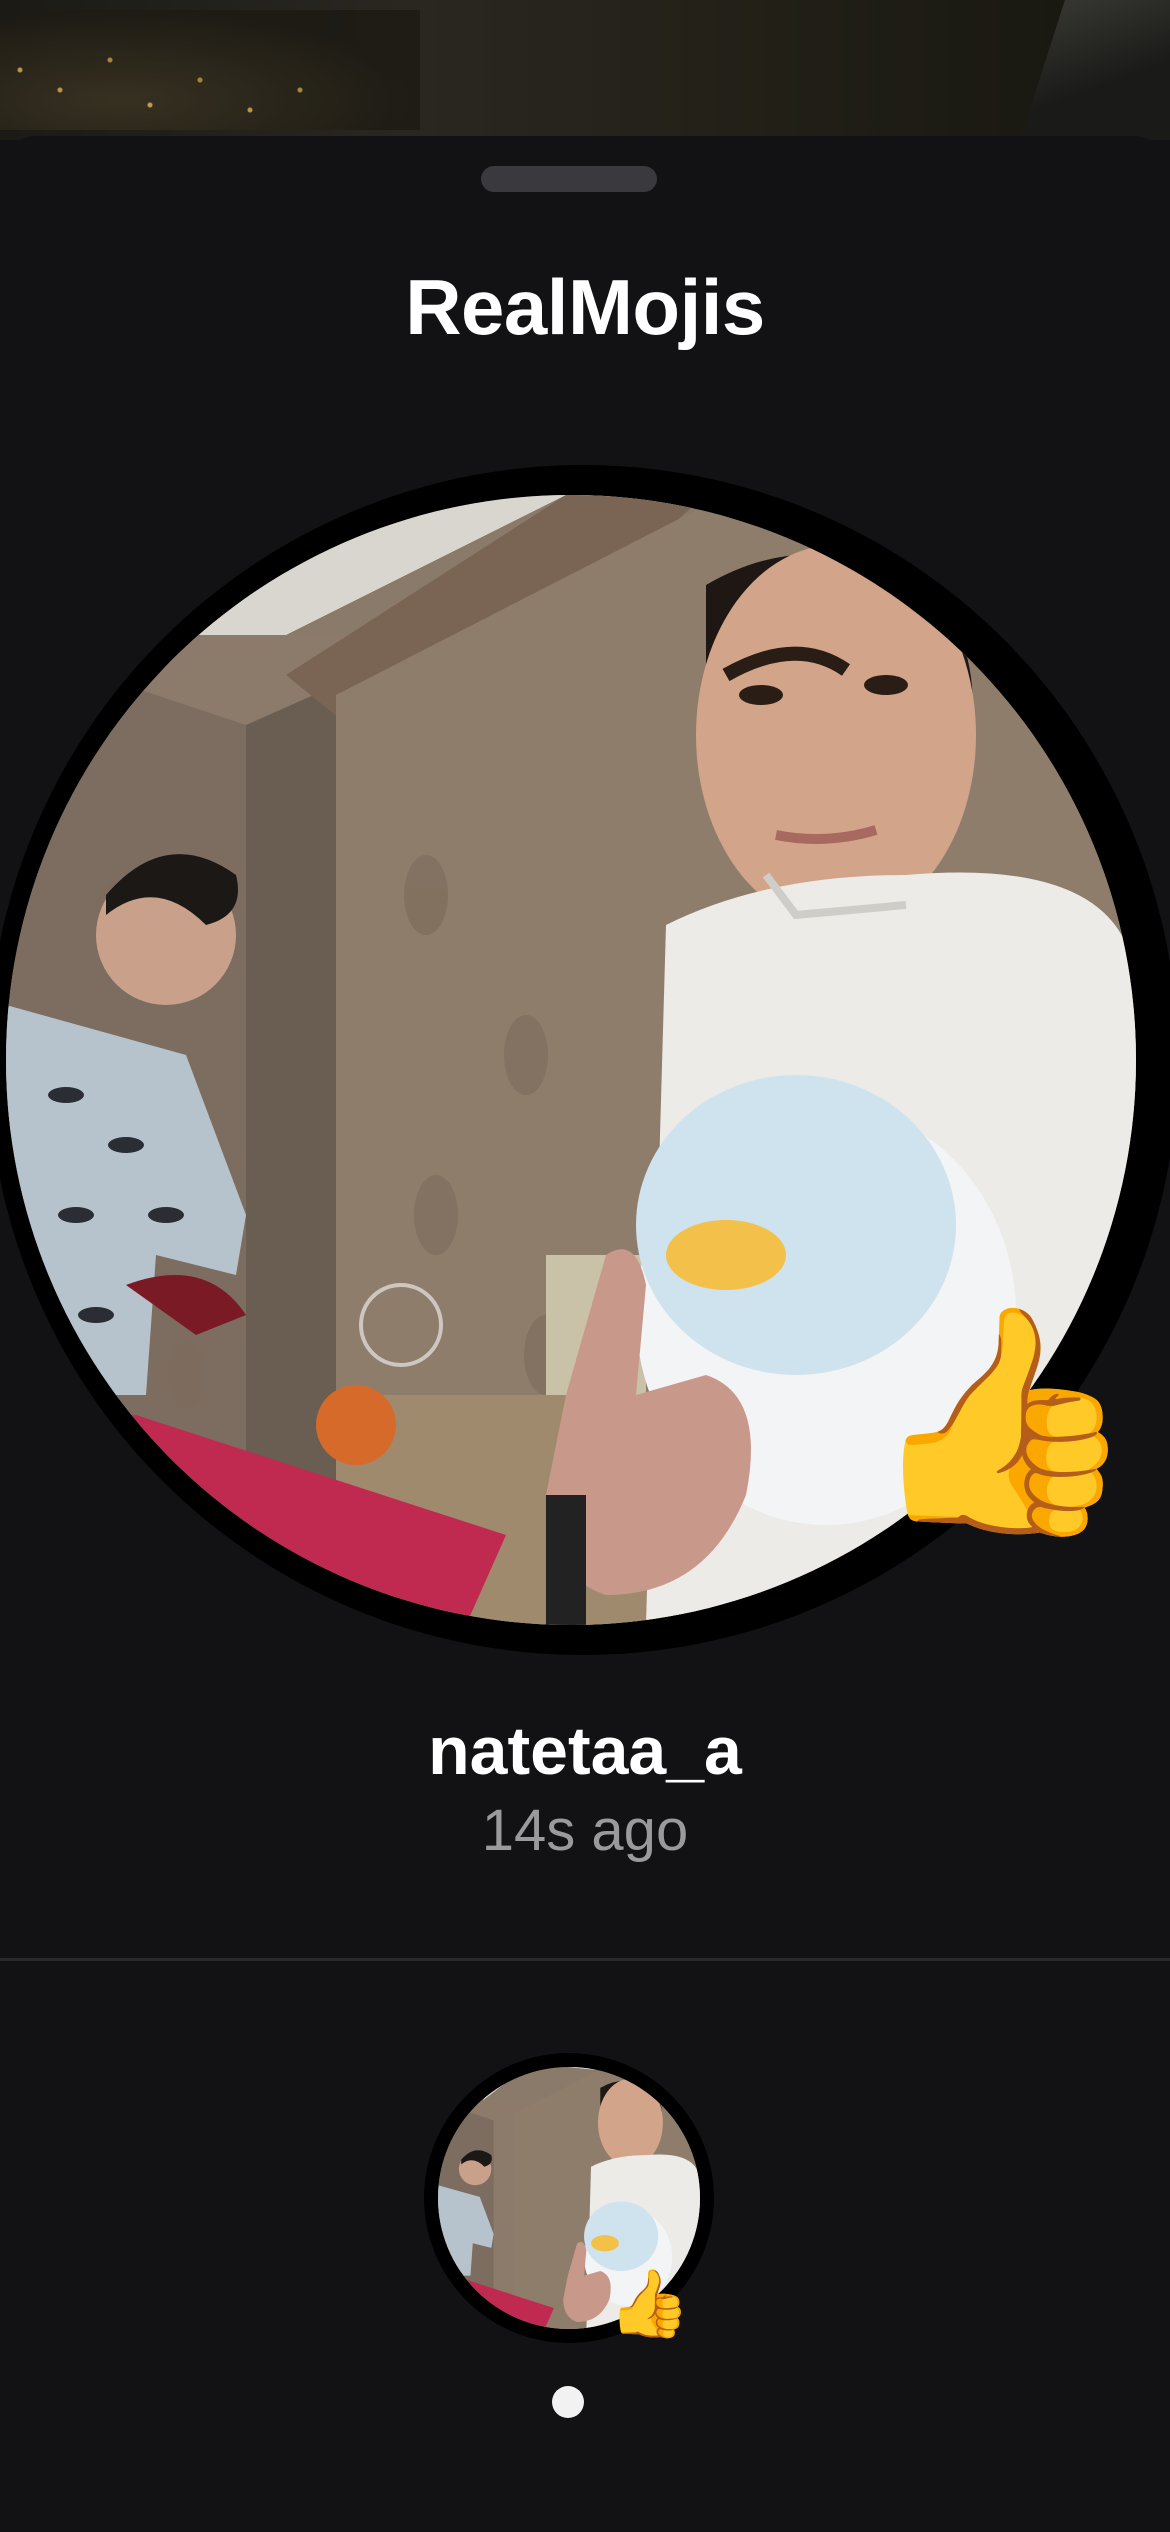 The height and width of the screenshot is (2532, 1170). I want to click on city-lights-background, so click(210, 70).